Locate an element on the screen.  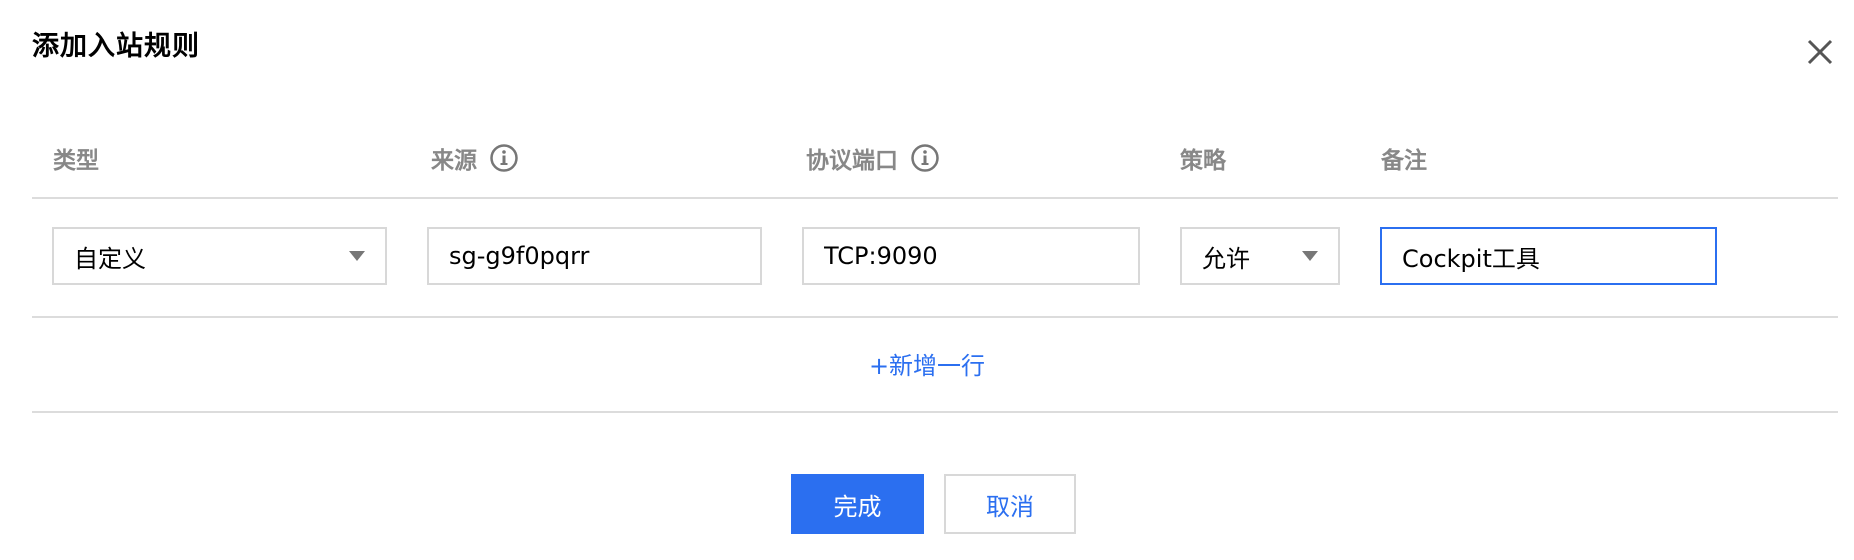
column-header-remark: 备注 is located at coordinates (1404, 158).